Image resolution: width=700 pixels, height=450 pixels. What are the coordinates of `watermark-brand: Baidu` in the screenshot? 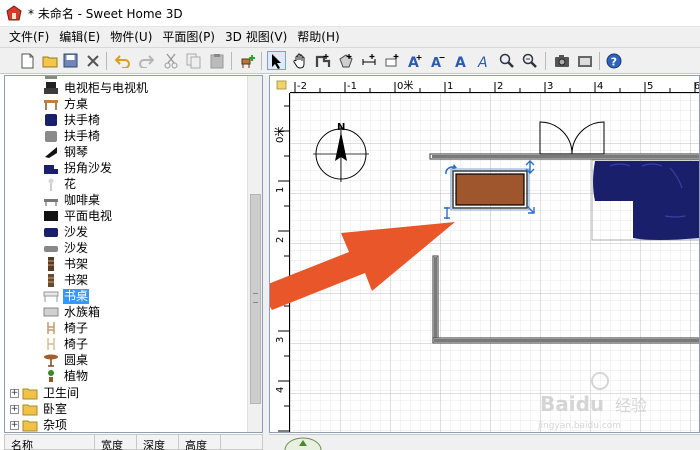 It's located at (572, 404).